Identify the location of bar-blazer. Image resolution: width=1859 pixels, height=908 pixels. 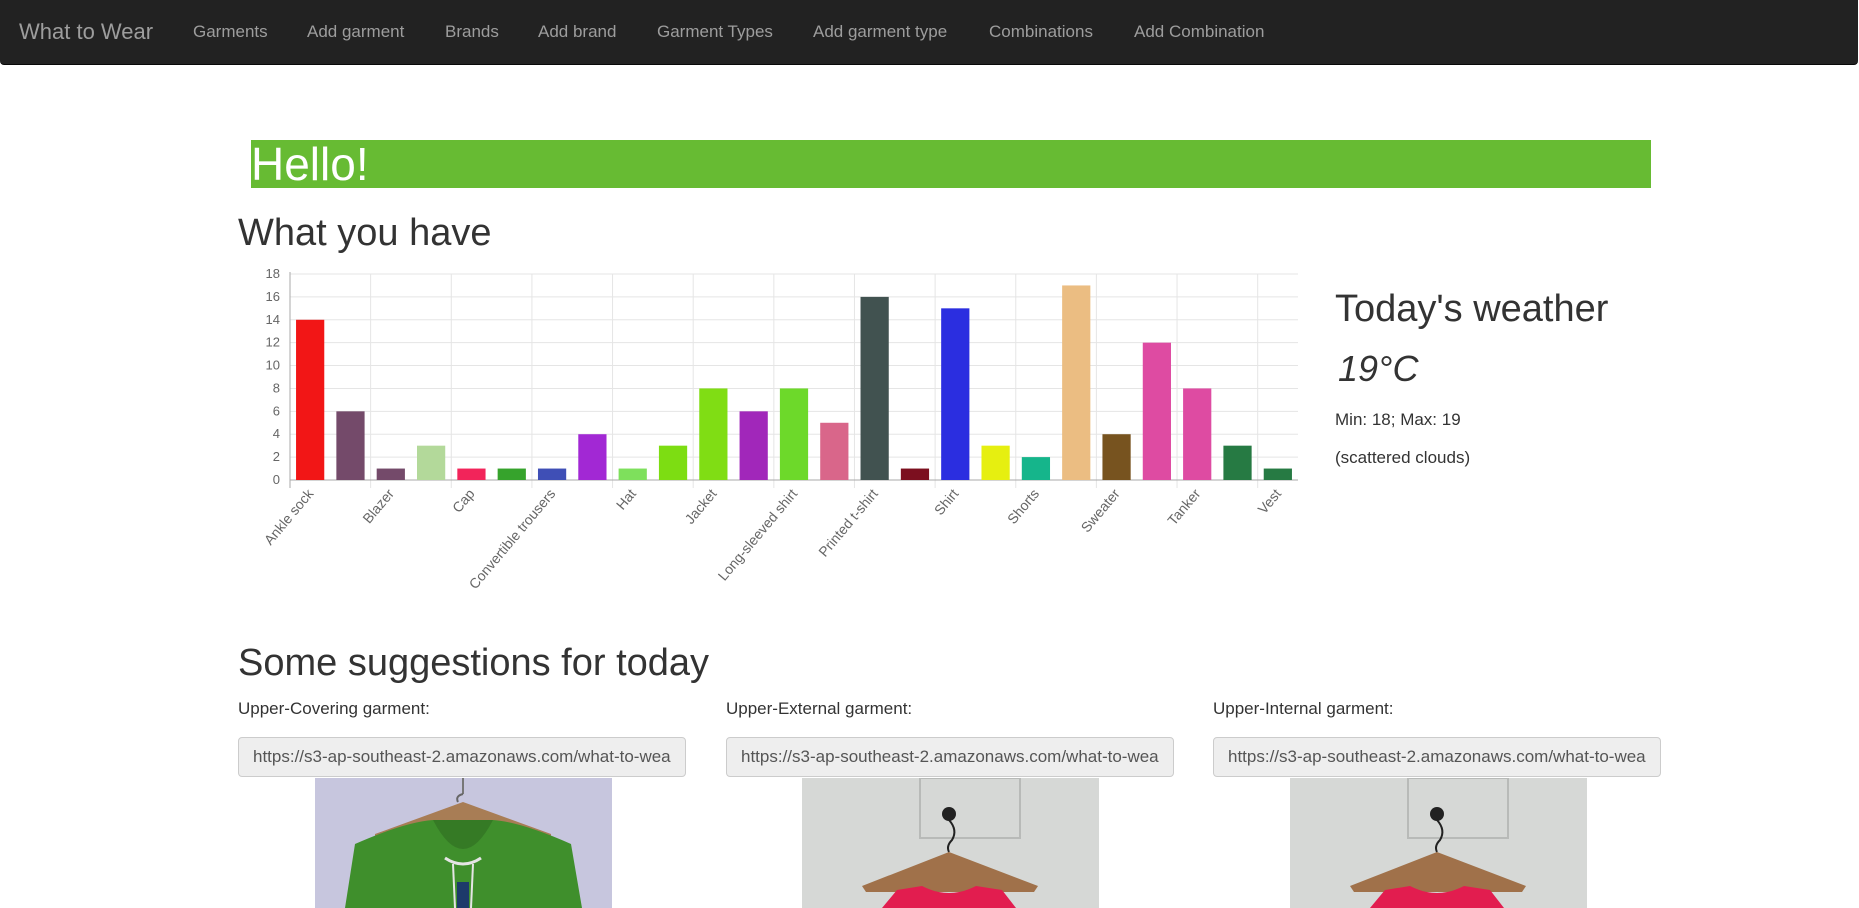
(390, 474).